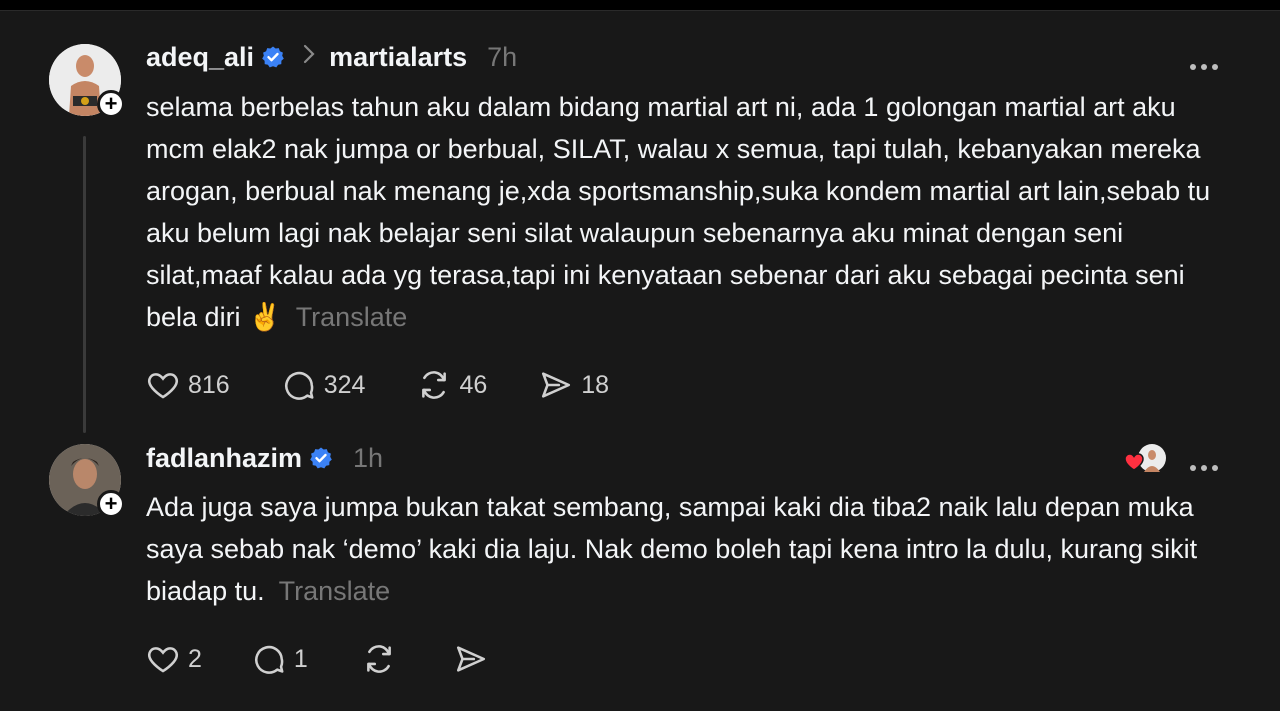 The height and width of the screenshot is (711, 1280). Describe the element at coordinates (368, 457) in the screenshot. I see `post-time: 1h` at that location.